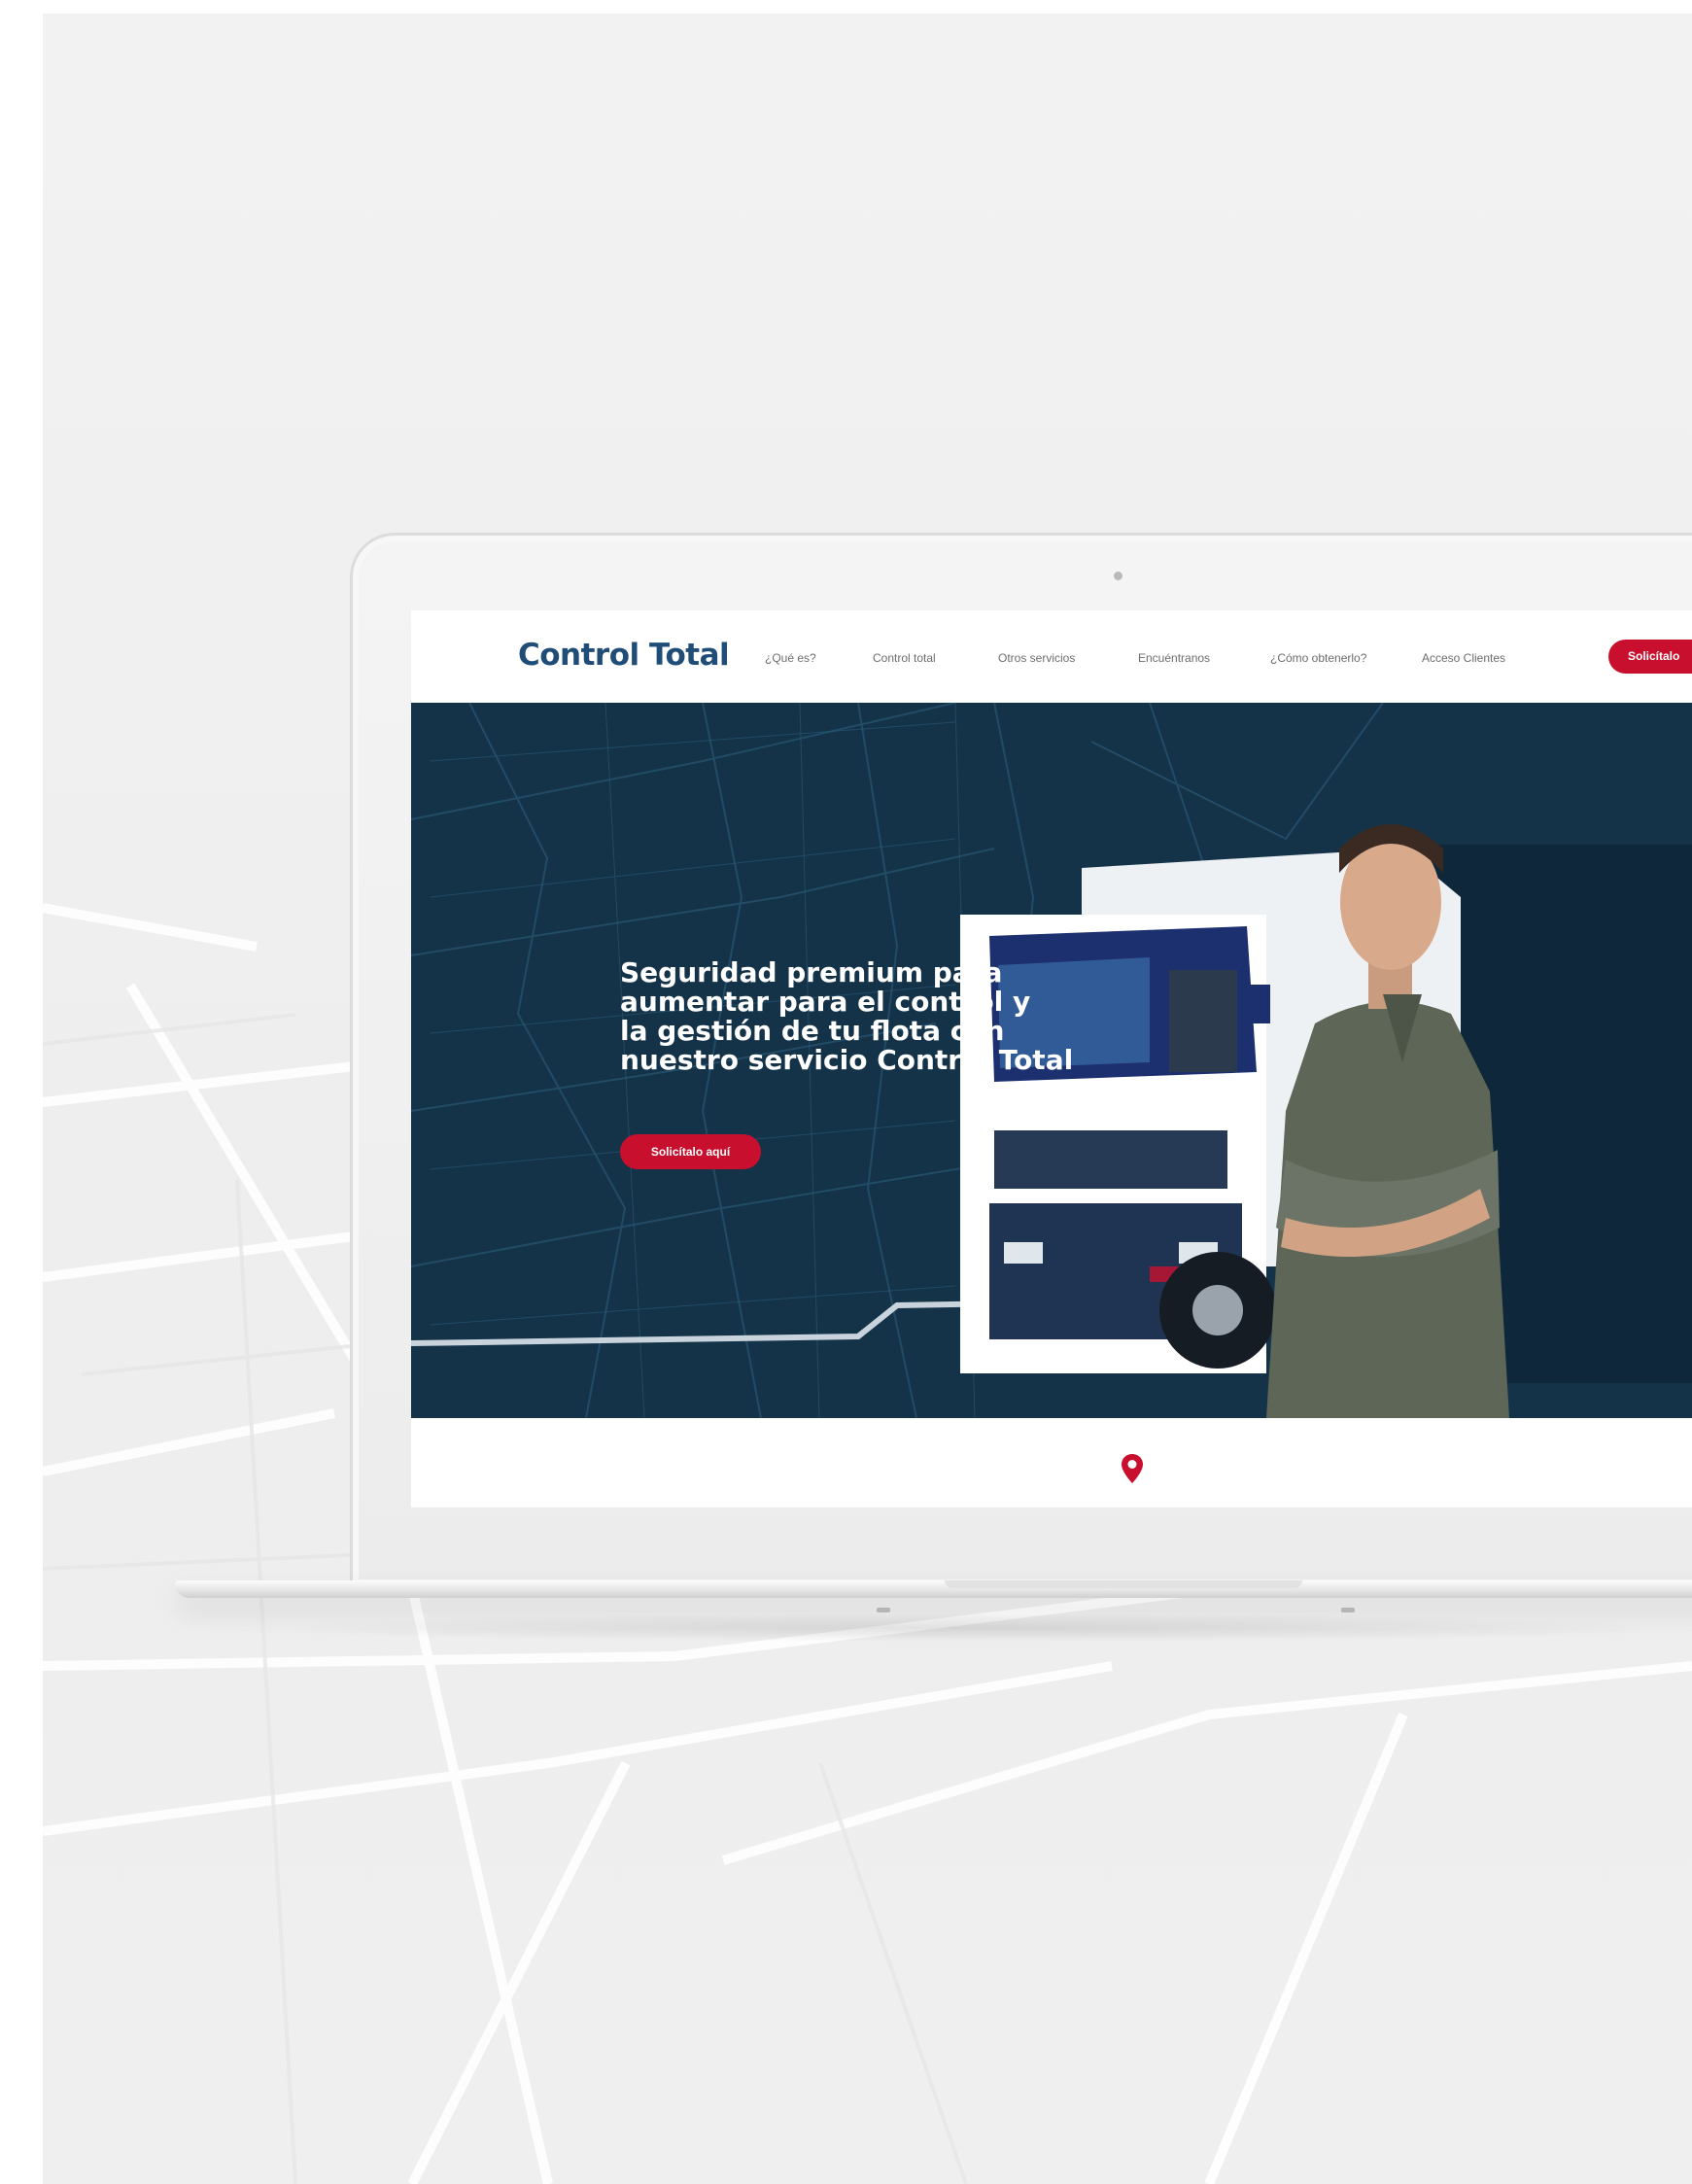  Describe the element at coordinates (1118, 576) in the screenshot. I see `laptop-camera` at that location.